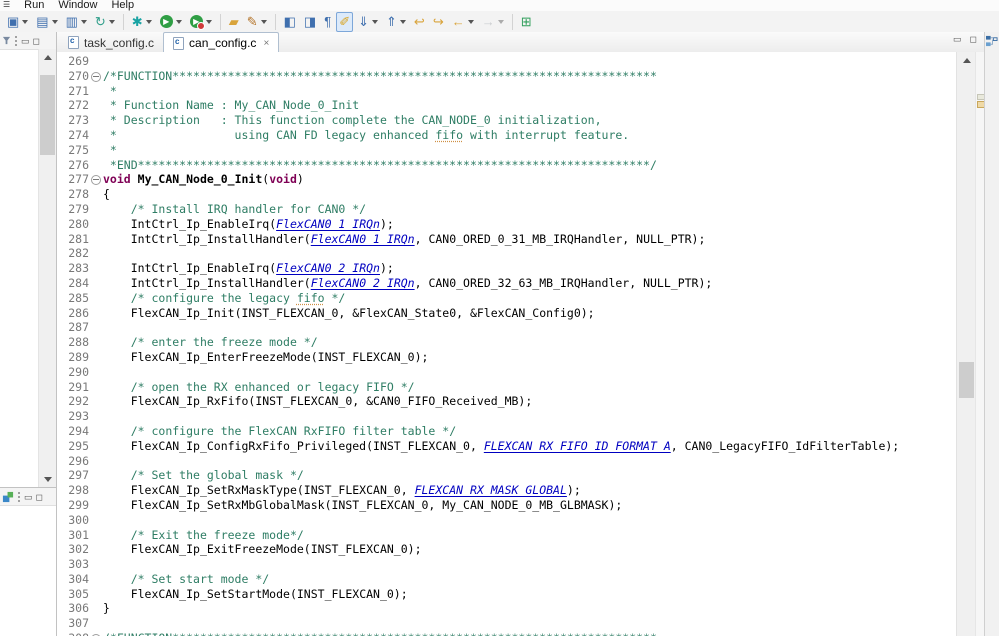 The image size is (999, 636). I want to click on menu-item-help: Help, so click(122, 5).